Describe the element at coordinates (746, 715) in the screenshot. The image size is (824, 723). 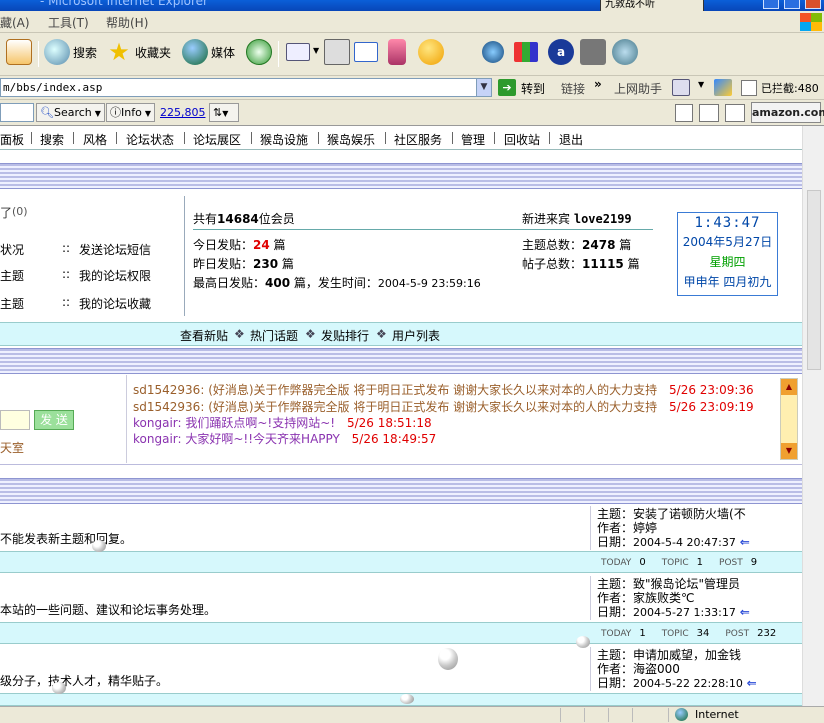
I see `zone-cell: Internet` at that location.